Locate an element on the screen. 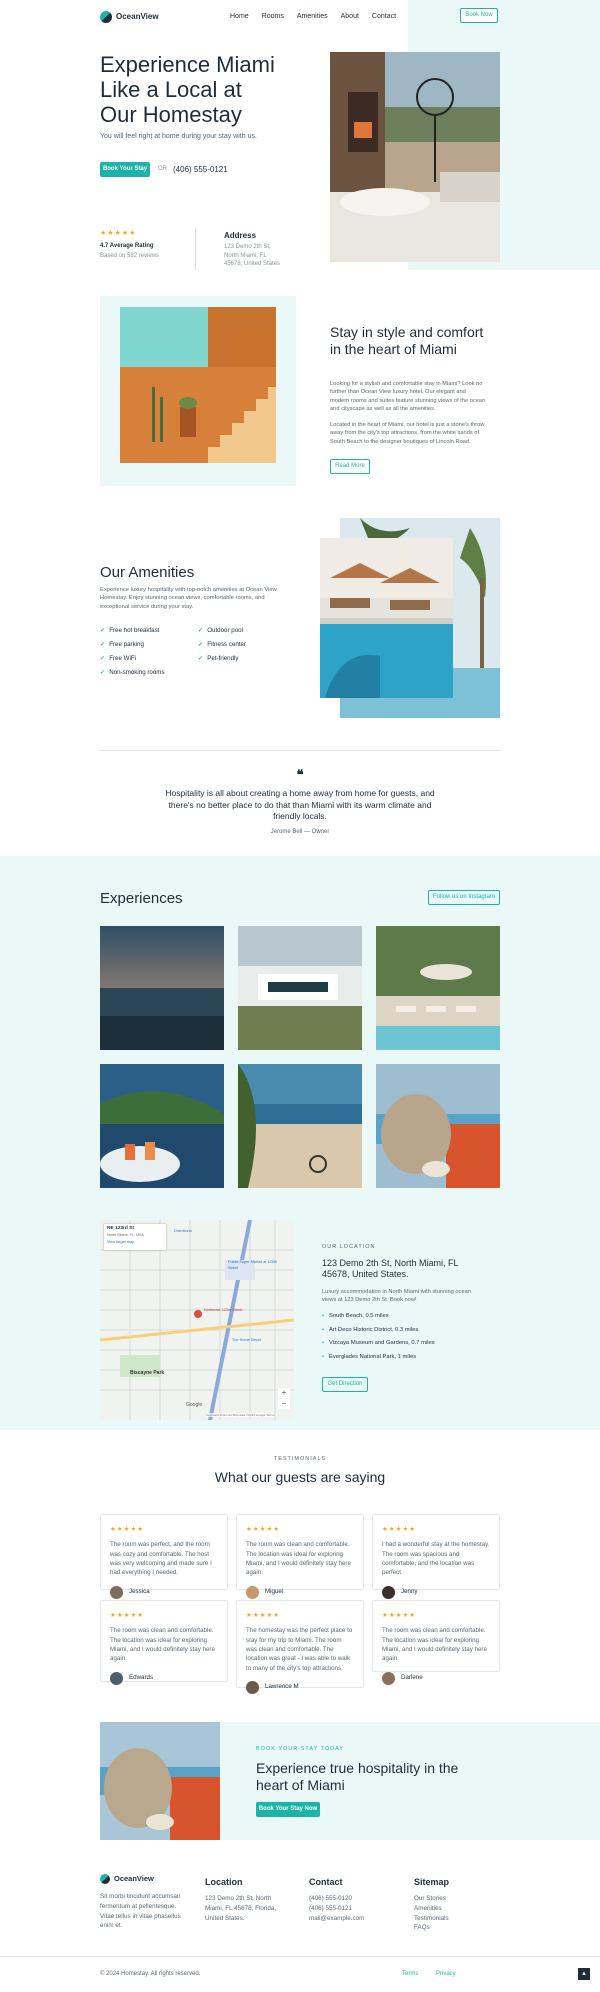 Image resolution: width=600 pixels, height=1992 pixels. sitemap-link: Our Stories is located at coordinates (431, 1899).